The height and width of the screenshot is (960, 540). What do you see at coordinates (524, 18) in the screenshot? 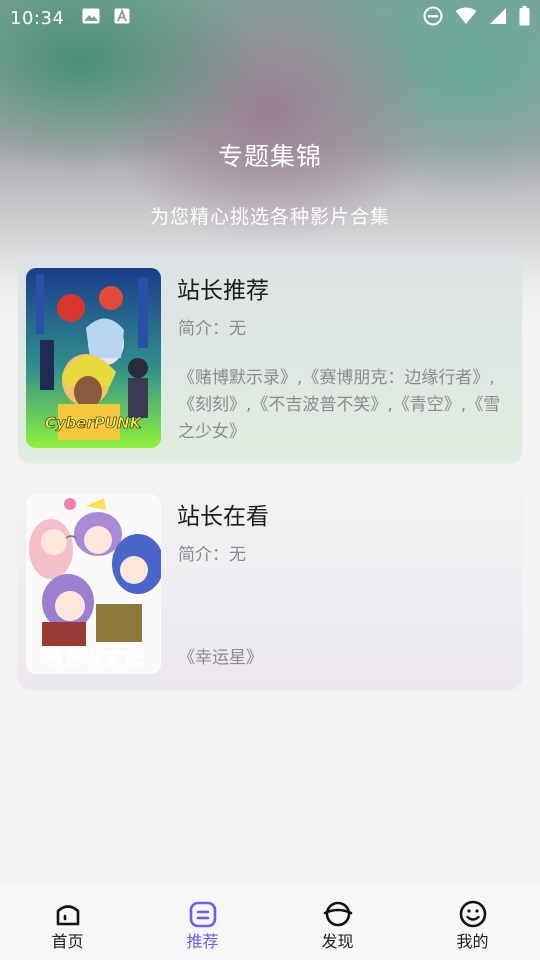
I see `battery-icon` at bounding box center [524, 18].